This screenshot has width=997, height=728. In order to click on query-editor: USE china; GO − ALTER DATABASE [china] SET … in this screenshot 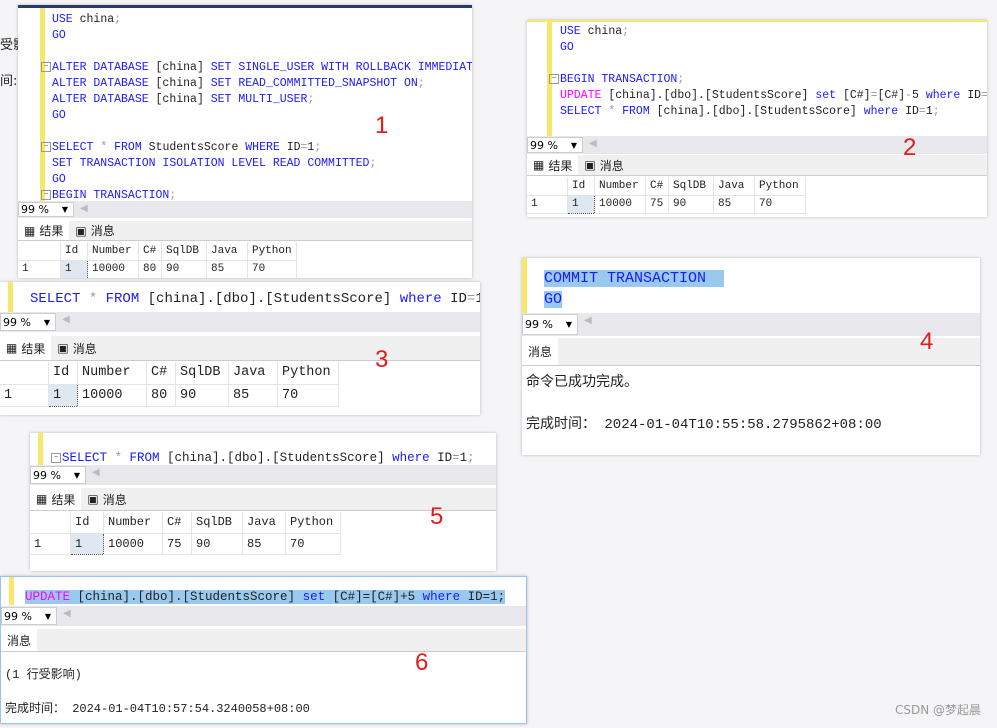, I will do `click(245, 106)`.